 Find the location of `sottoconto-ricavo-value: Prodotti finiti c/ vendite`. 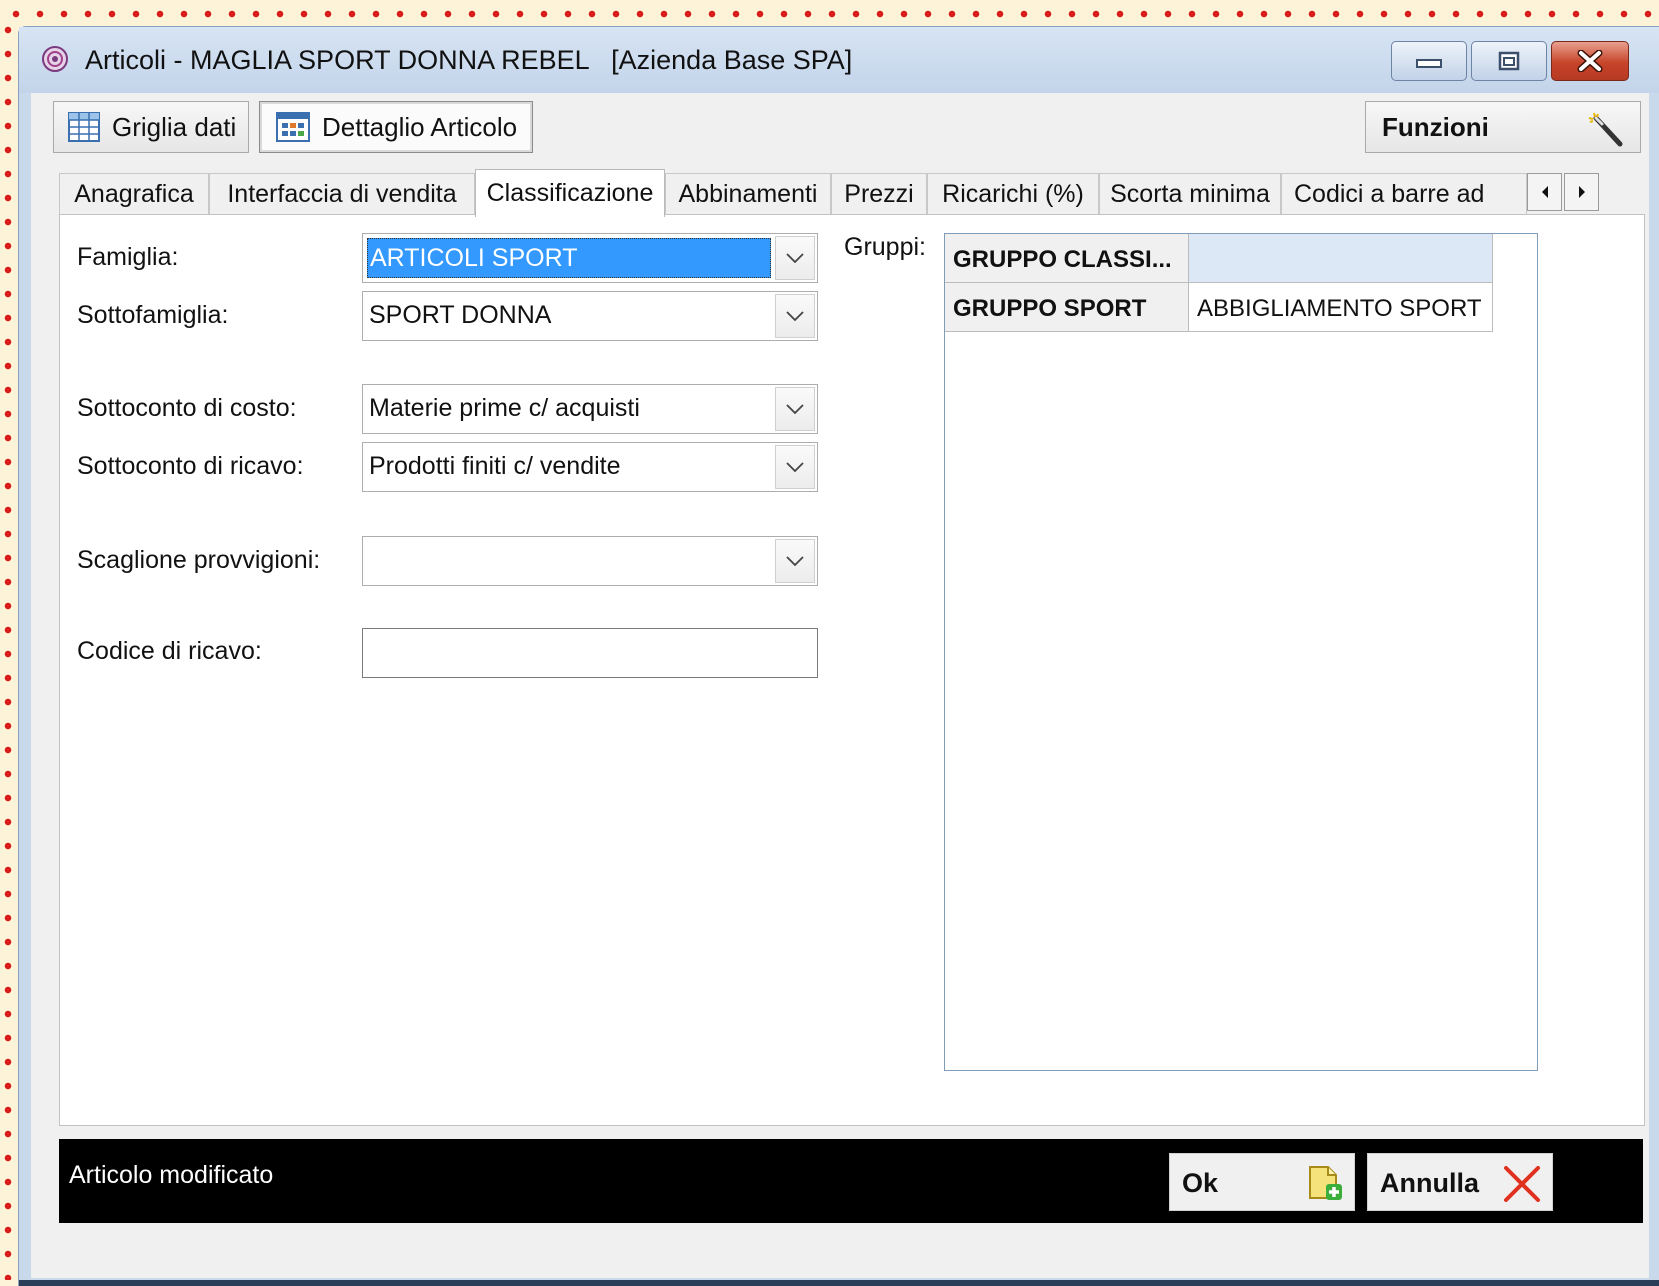

sottoconto-ricavo-value: Prodotti finiti c/ vendite is located at coordinates (495, 466).